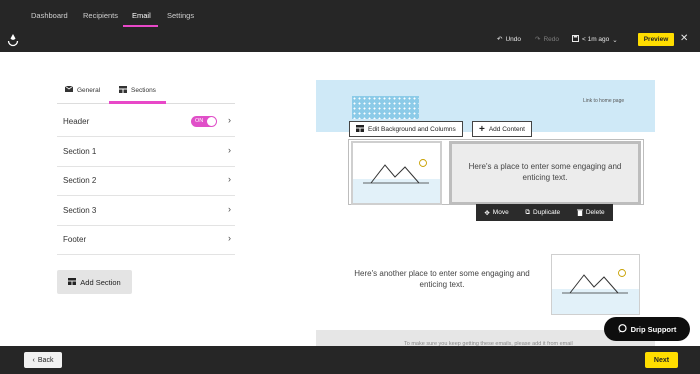  Describe the element at coordinates (575, 39) in the screenshot. I see `save-icon` at that location.